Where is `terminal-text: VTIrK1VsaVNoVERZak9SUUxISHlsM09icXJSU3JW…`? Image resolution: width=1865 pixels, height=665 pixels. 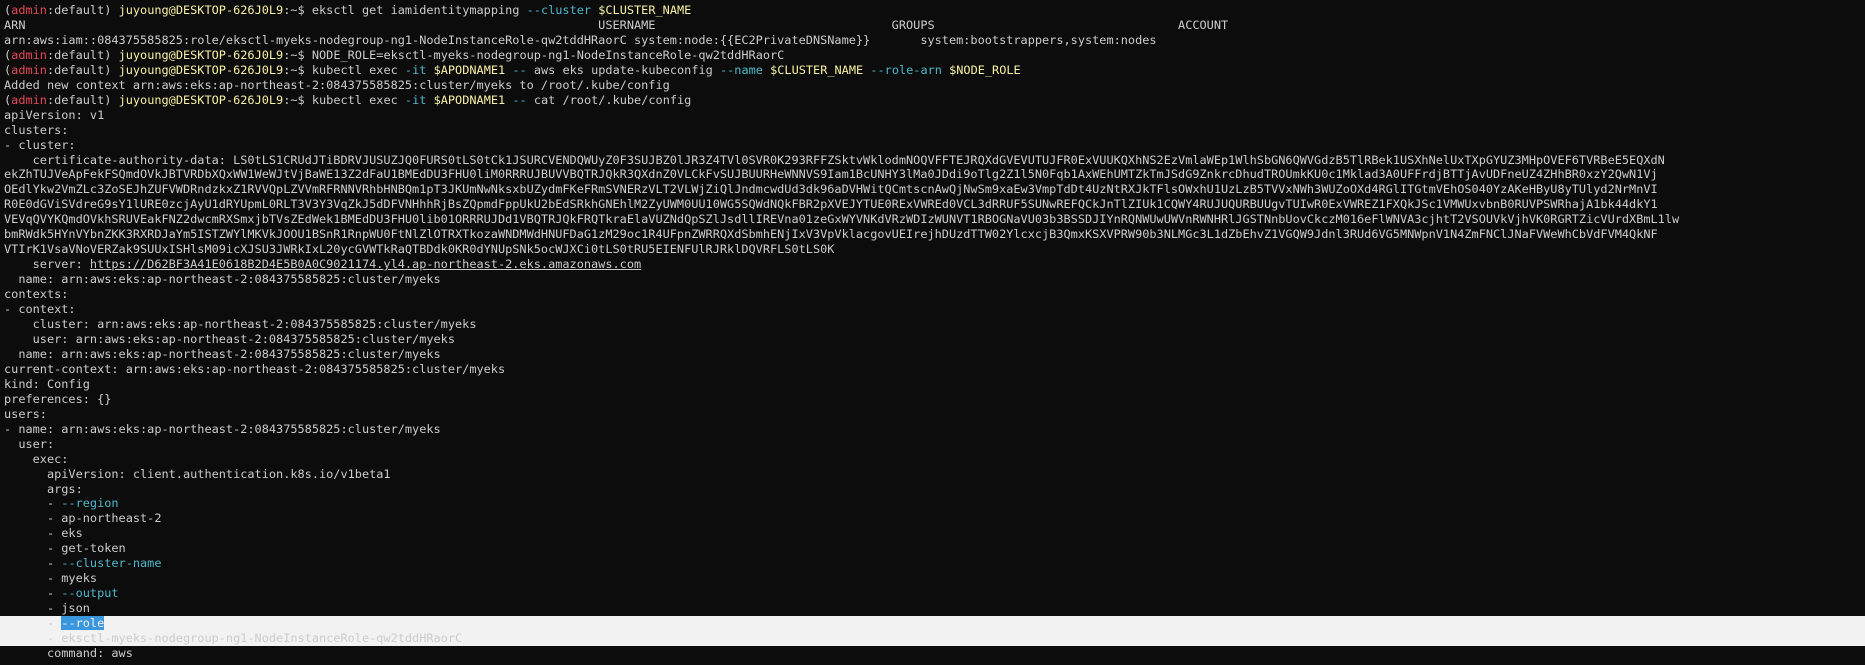 terminal-text: VTIrK1VsaVNoVERZak9SUUxISHlsM09icXJSU3JW… is located at coordinates (419, 249).